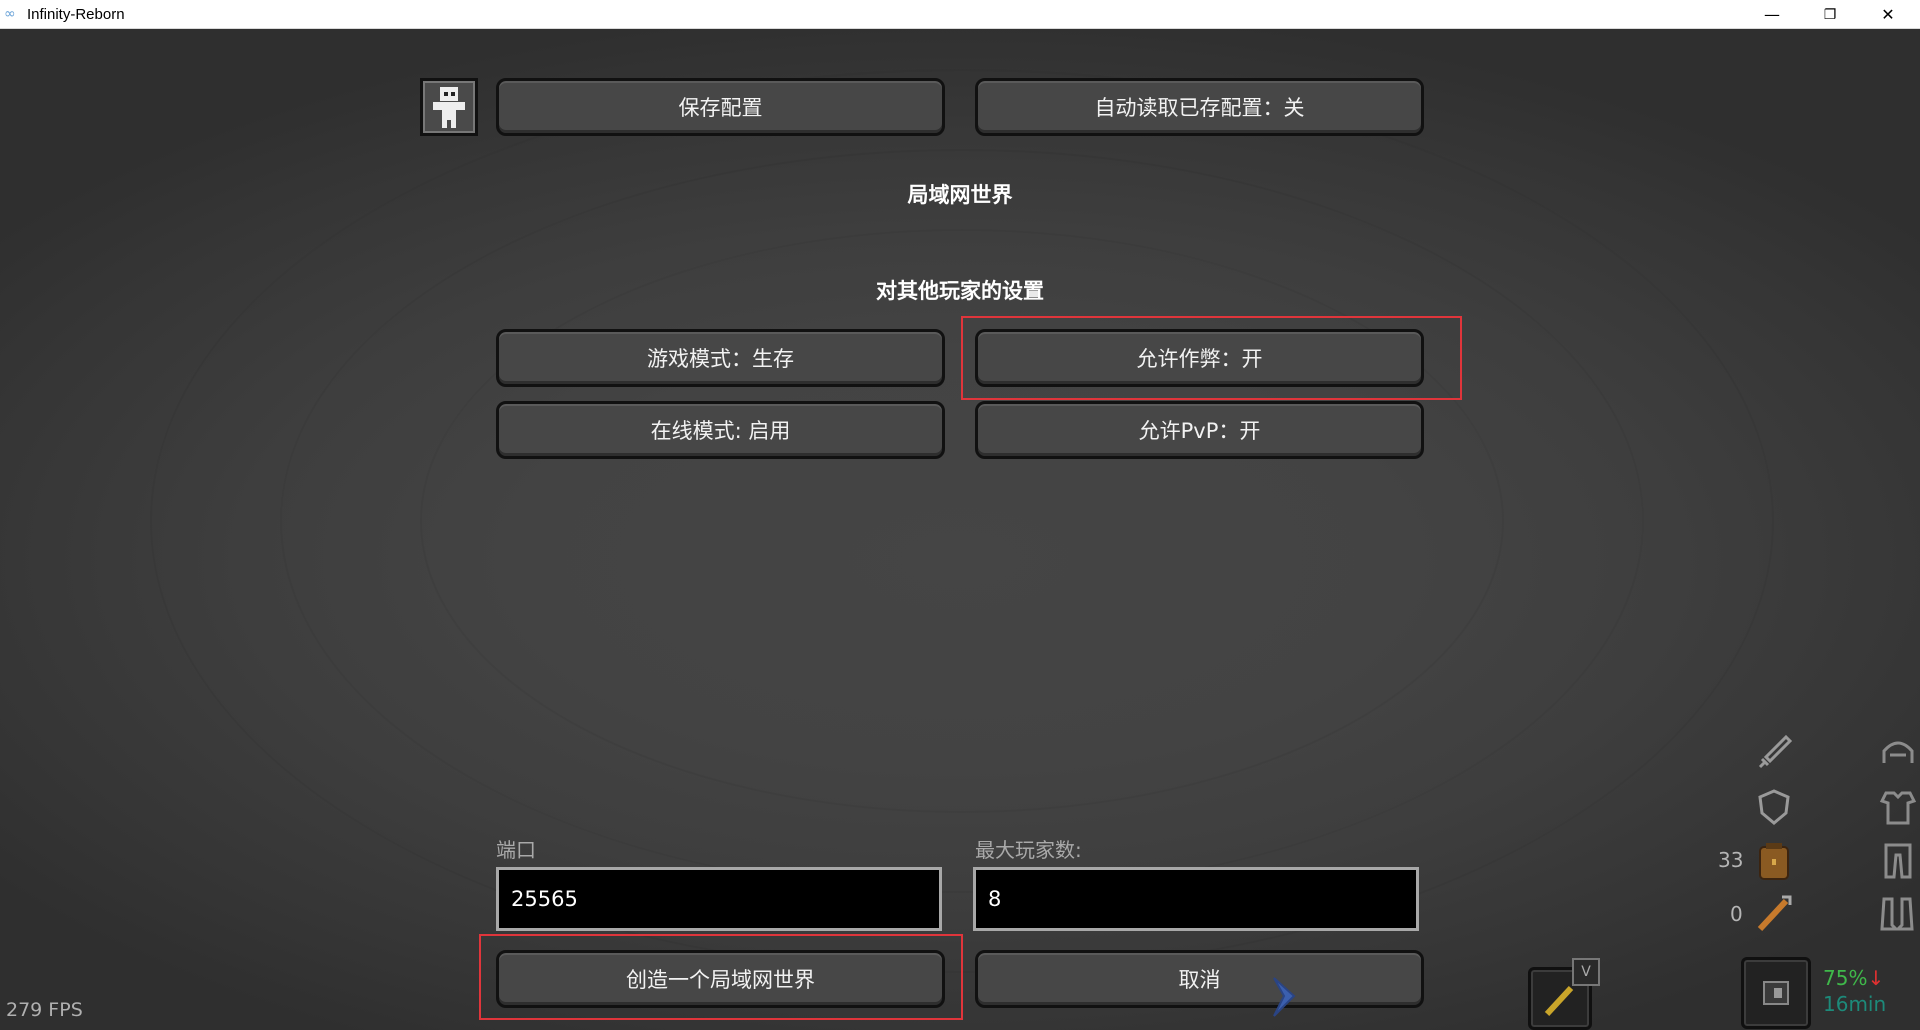 The width and height of the screenshot is (1920, 1030). I want to click on hotkey-label: V, so click(1586, 972).